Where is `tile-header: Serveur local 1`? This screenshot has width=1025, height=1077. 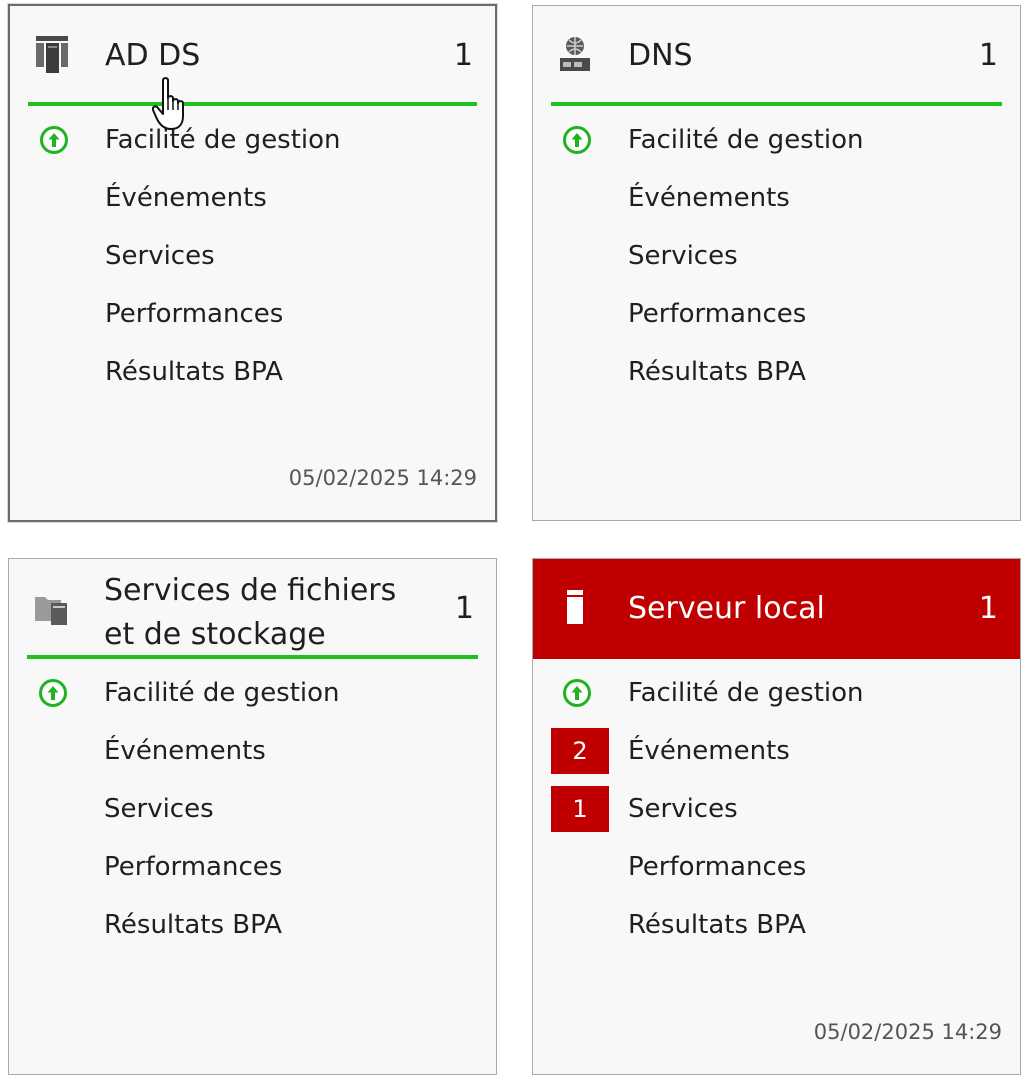 tile-header: Serveur local 1 is located at coordinates (776, 609).